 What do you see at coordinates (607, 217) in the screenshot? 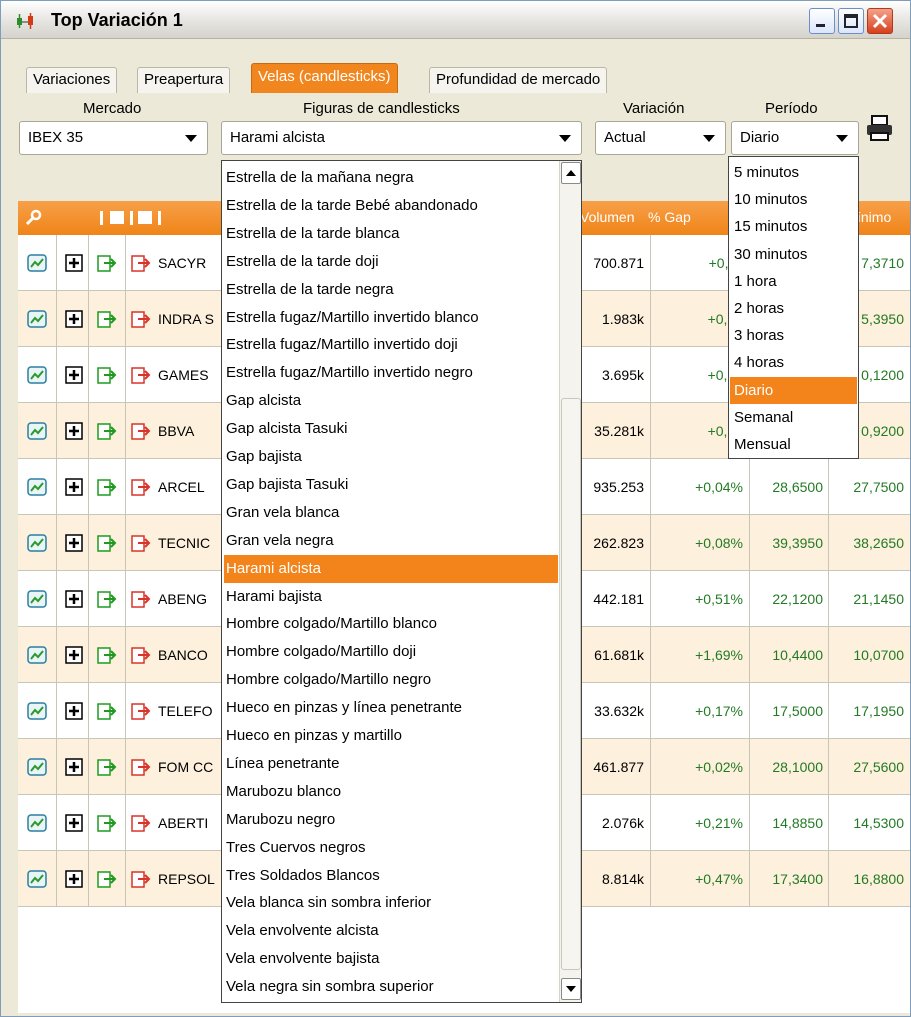
I see `volumen-header: Volumen` at bounding box center [607, 217].